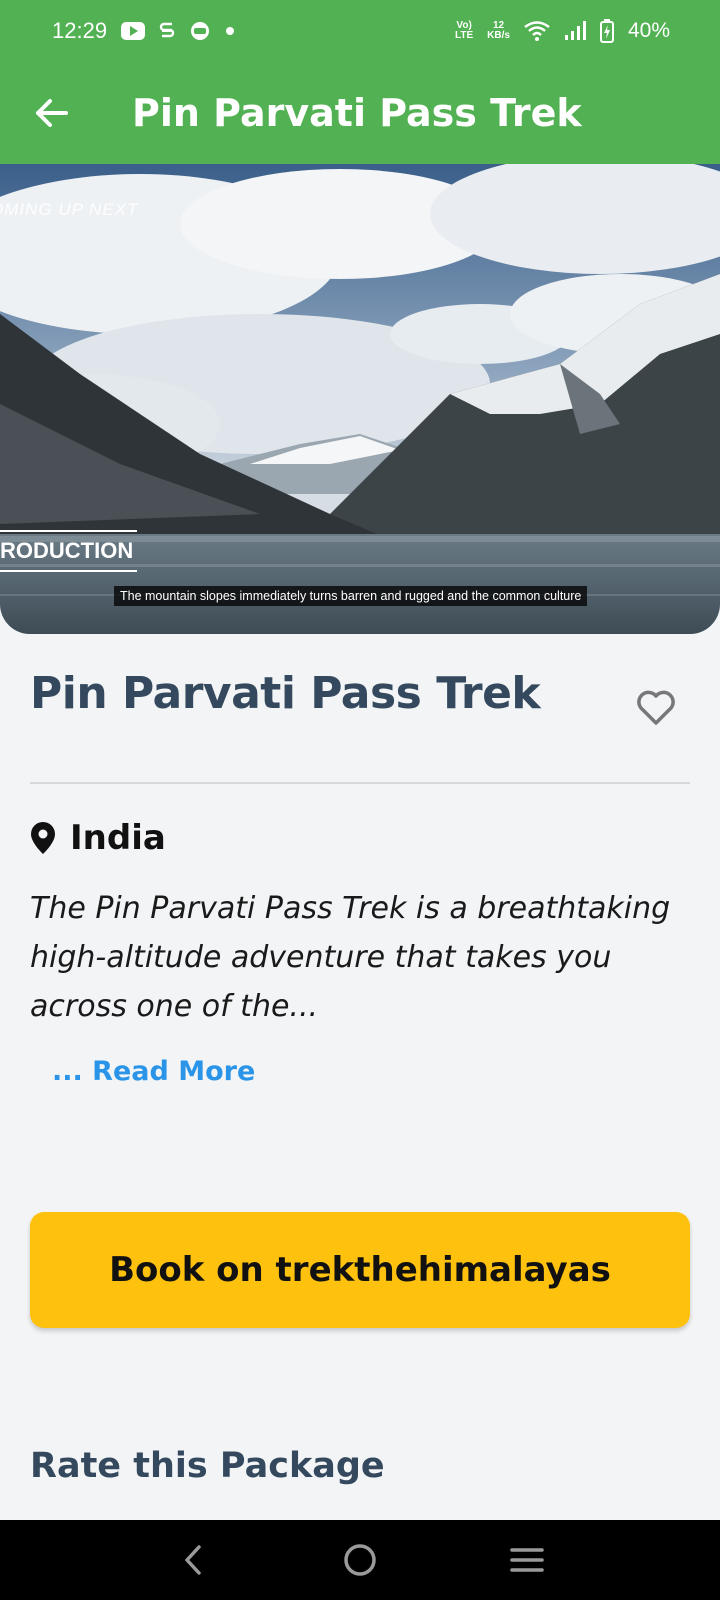 The image size is (720, 1600). I want to click on volte-bottom: LTE, so click(464, 35).